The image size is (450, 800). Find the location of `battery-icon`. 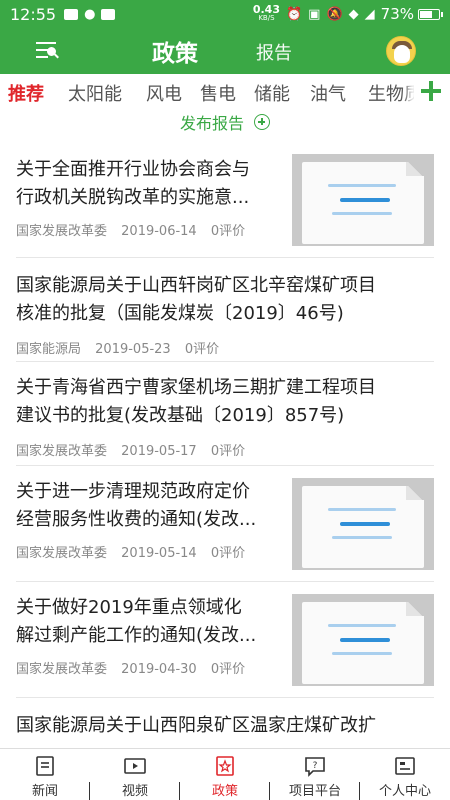

battery-icon is located at coordinates (430, 14).